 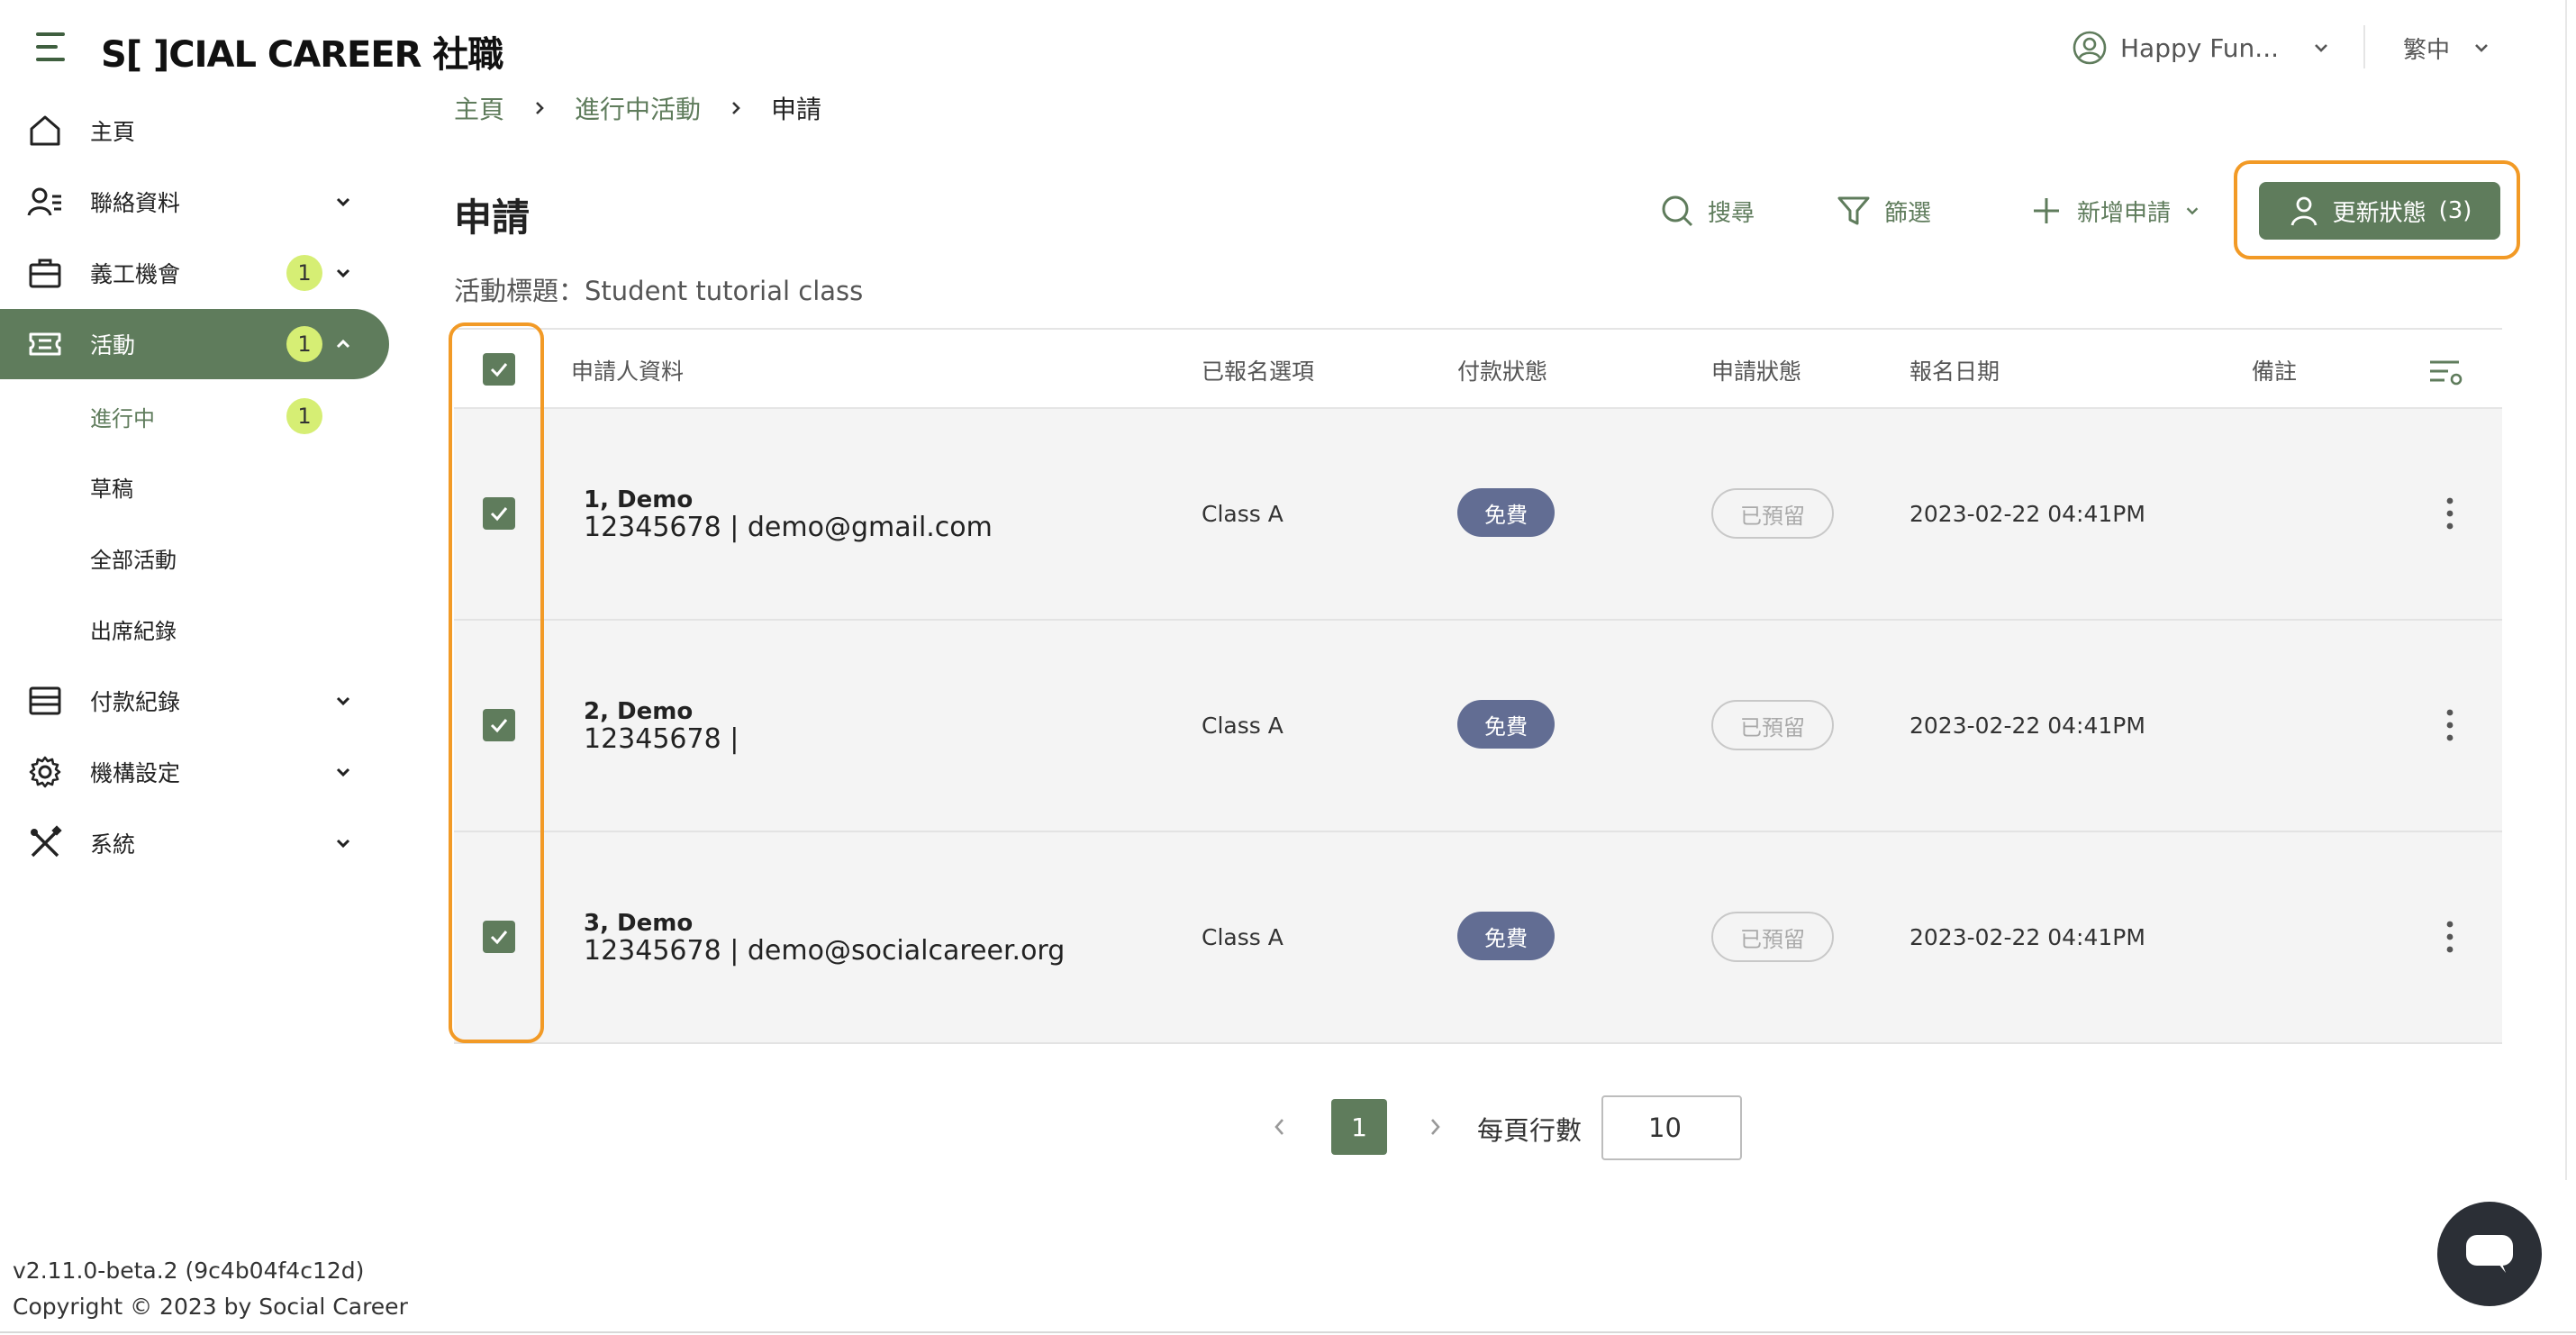 I want to click on payment-status-chip: 免費, so click(x=1506, y=724).